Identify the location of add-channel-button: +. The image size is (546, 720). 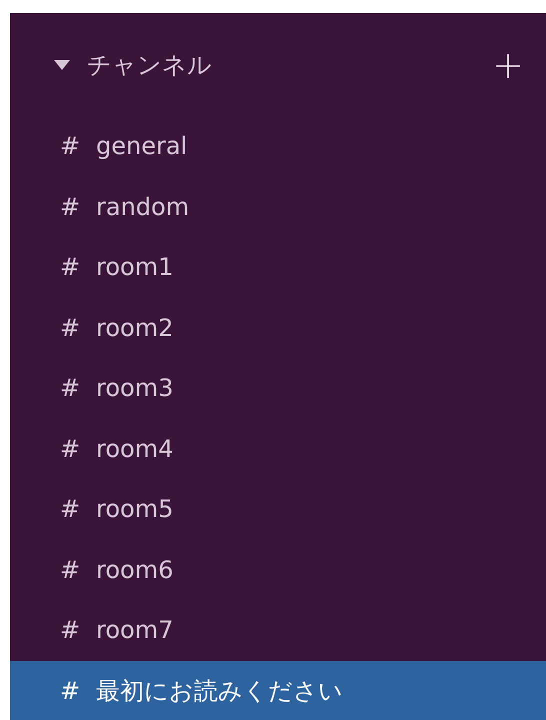
(508, 65).